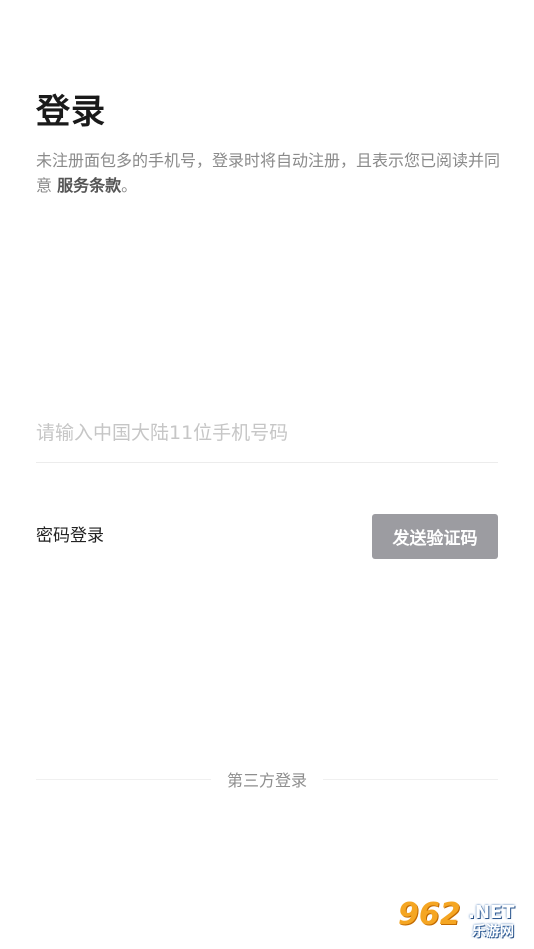  I want to click on notice-period: 。, so click(129, 185).